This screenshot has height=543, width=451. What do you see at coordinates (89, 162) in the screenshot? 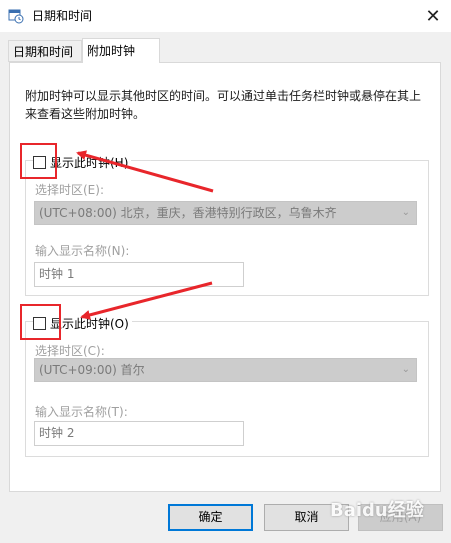
I see `clock1-checkbox-label: 显示此时钟(H)` at bounding box center [89, 162].